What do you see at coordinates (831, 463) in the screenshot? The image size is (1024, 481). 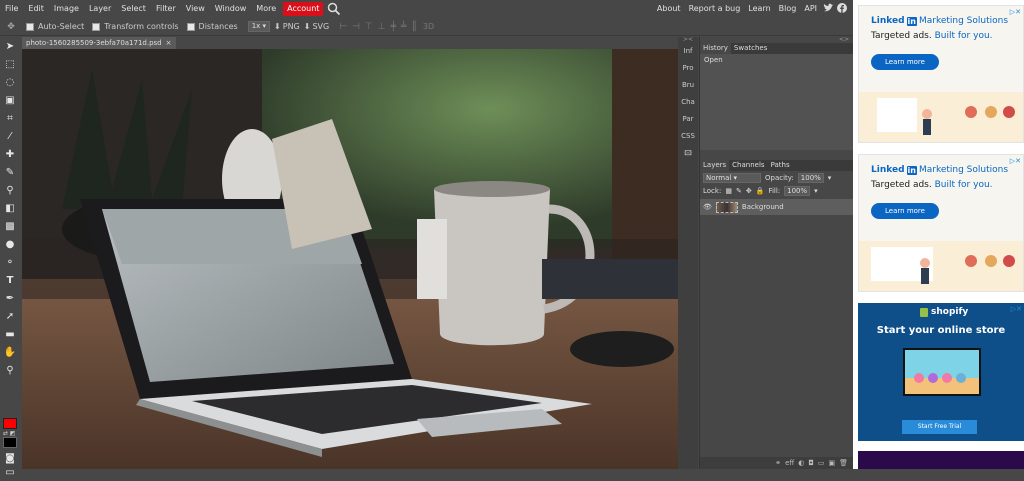 I see `new-layer-icon: ▣` at bounding box center [831, 463].